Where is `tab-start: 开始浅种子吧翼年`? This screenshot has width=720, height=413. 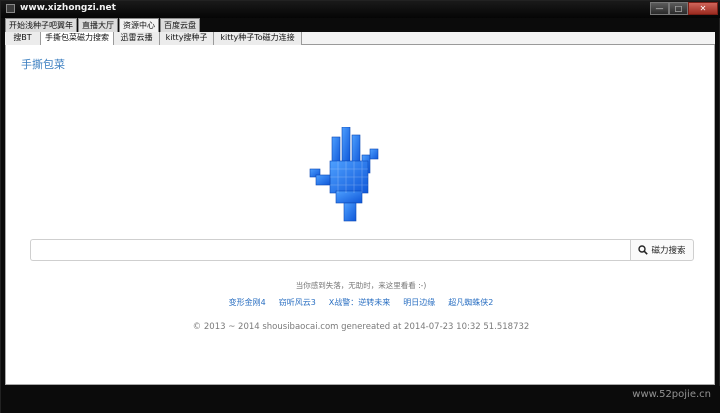
tab-start: 开始浅种子吧翼年 is located at coordinates (41, 25).